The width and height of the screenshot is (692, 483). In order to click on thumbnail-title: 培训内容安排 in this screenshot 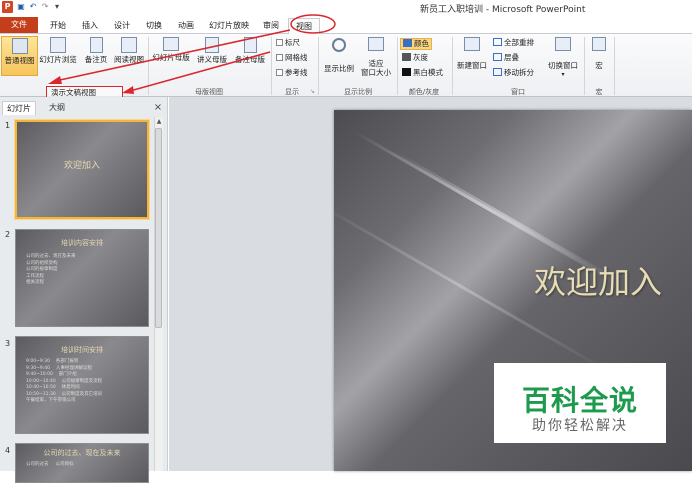, I will do `click(82, 243)`.